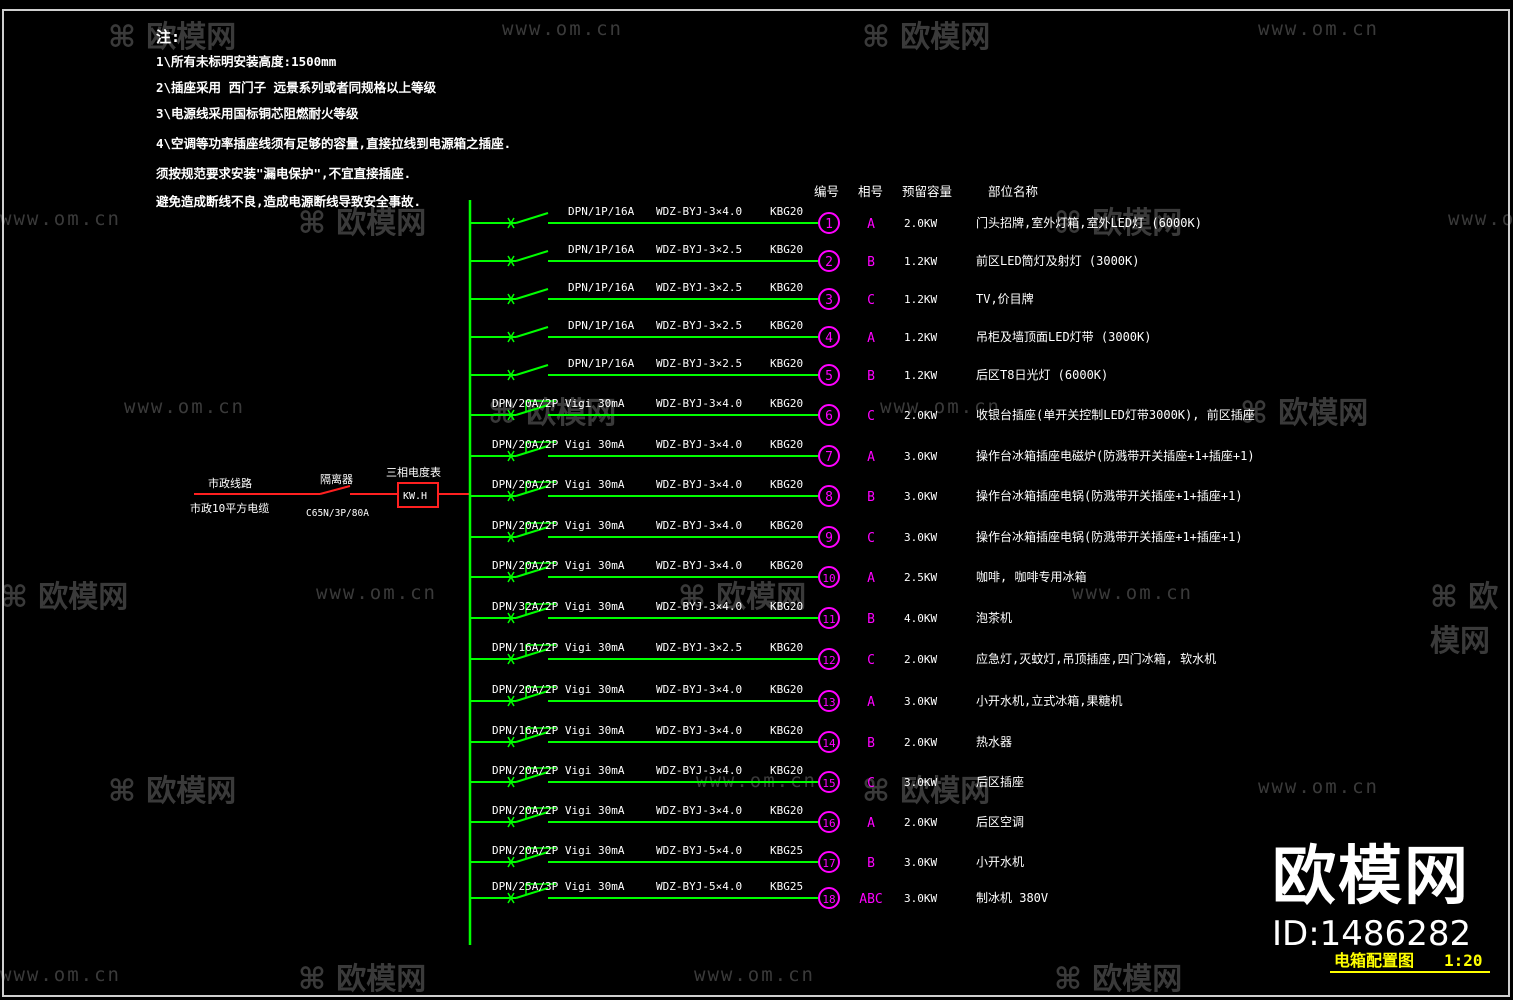  I want to click on circuit-number: 4, so click(829, 338).